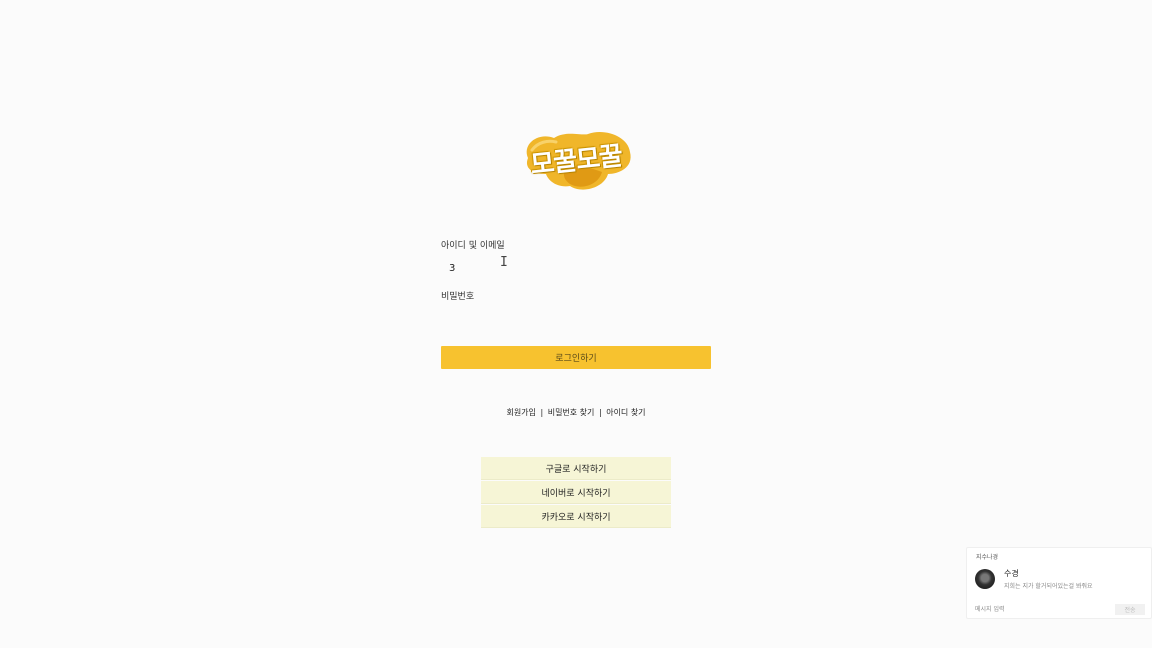 This screenshot has width=1152, height=648. I want to click on login-button: 로그인하기, so click(576, 357).